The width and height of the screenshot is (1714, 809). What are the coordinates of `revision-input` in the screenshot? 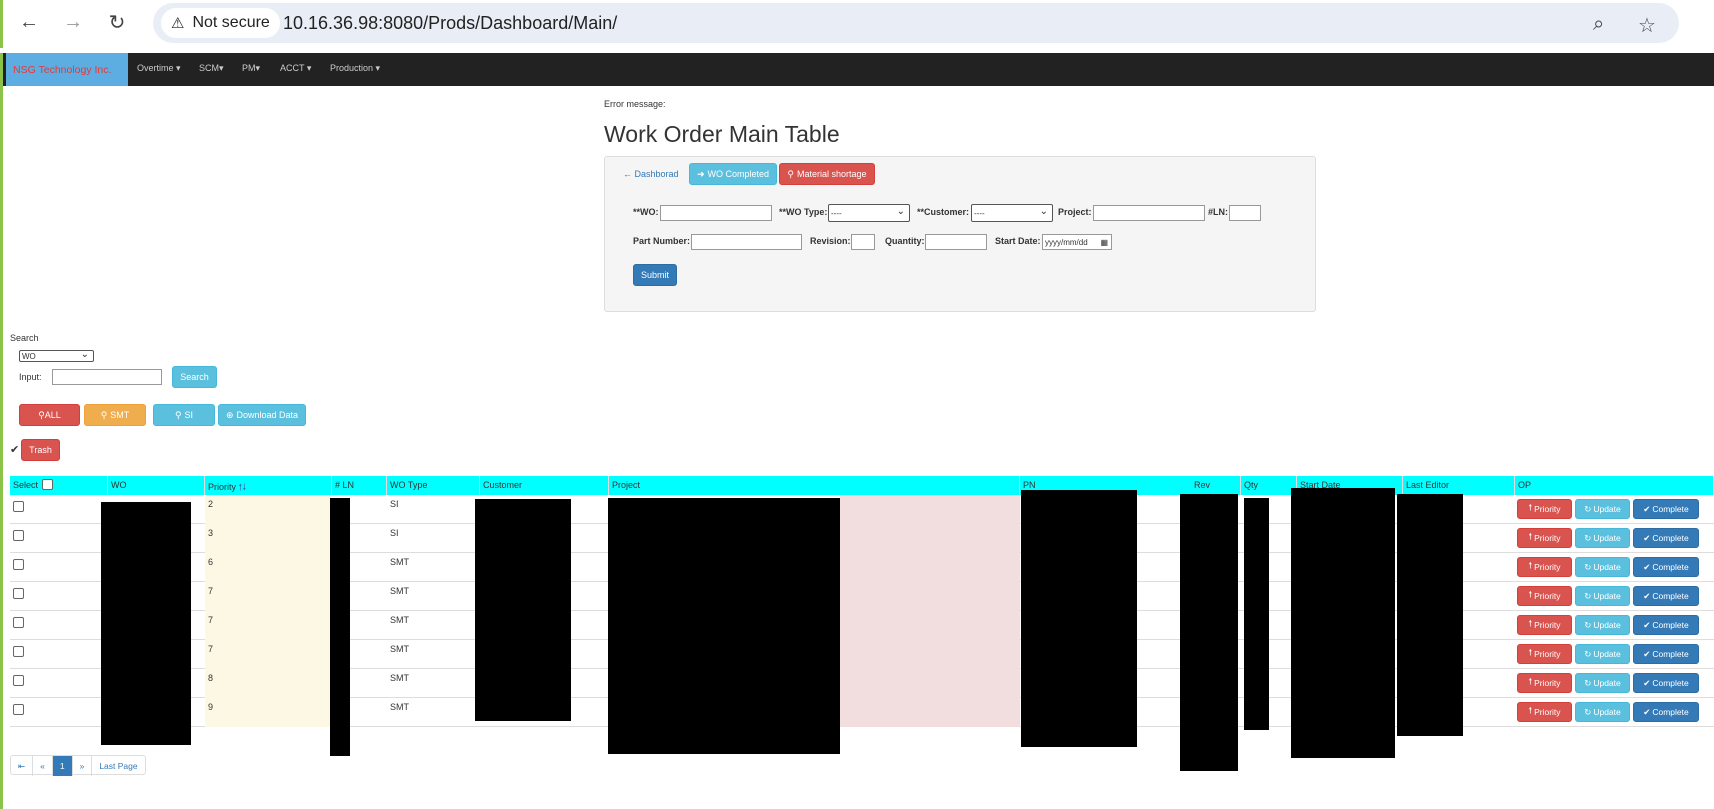 It's located at (863, 242).